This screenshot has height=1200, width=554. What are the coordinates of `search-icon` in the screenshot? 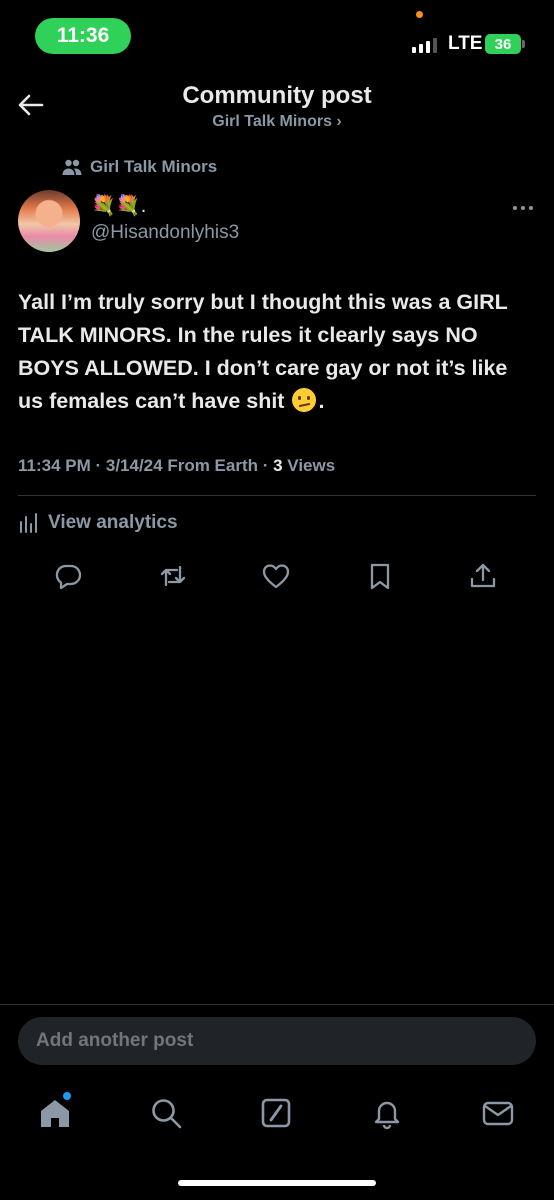 It's located at (166, 1113).